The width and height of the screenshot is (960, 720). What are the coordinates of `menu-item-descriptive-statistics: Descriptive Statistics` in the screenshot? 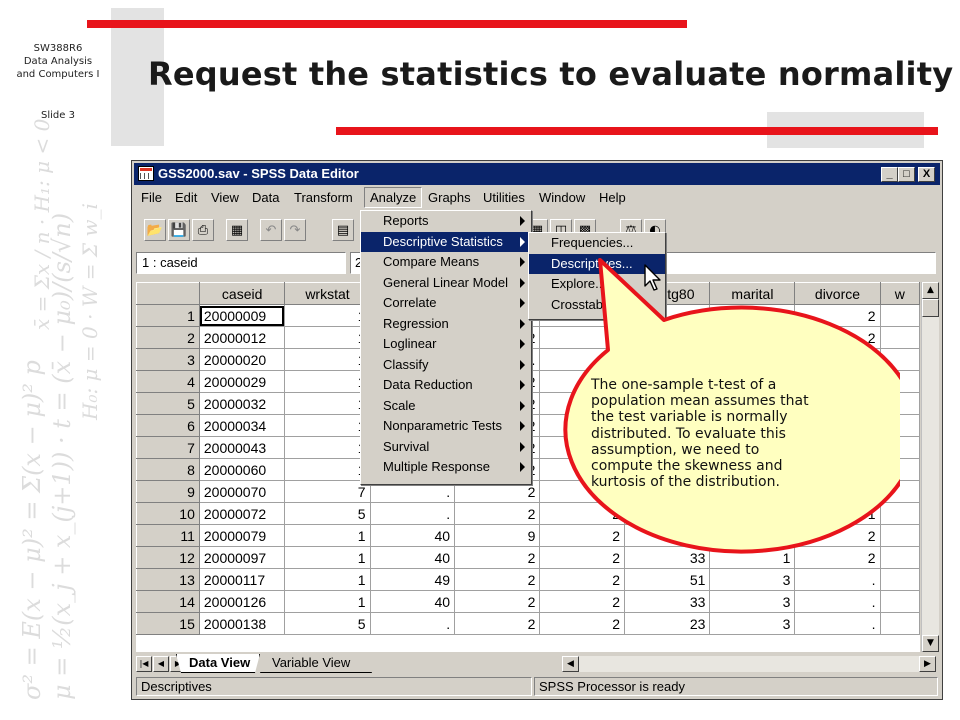 It's located at (446, 241).